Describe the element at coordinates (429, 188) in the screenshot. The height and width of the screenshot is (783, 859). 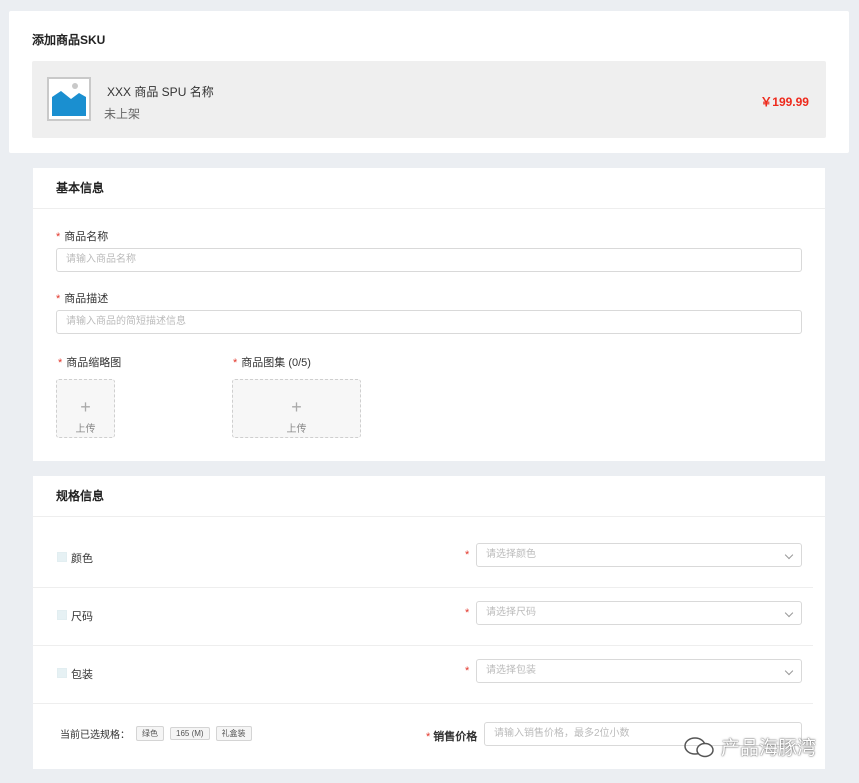
I see `basic-info-title: 基本信息` at that location.